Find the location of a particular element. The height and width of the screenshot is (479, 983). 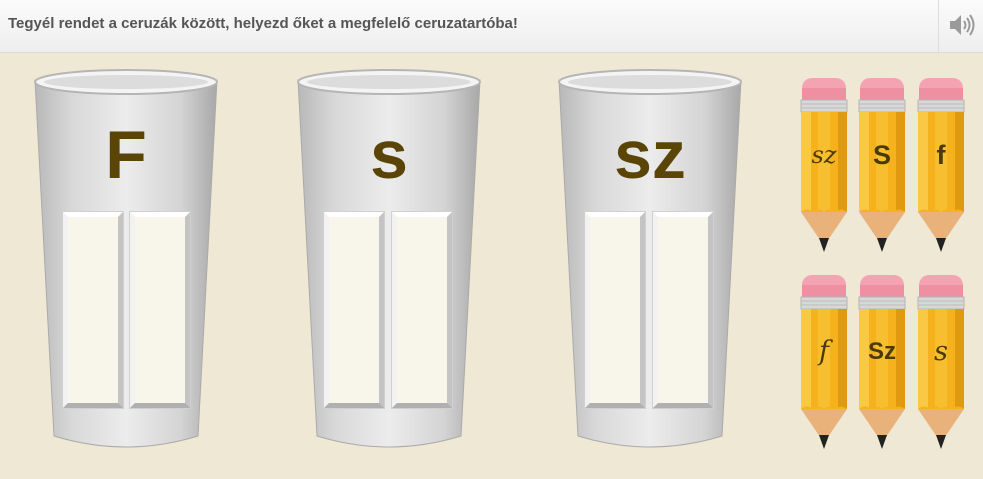

pencil-label: S is located at coordinates (881, 155).